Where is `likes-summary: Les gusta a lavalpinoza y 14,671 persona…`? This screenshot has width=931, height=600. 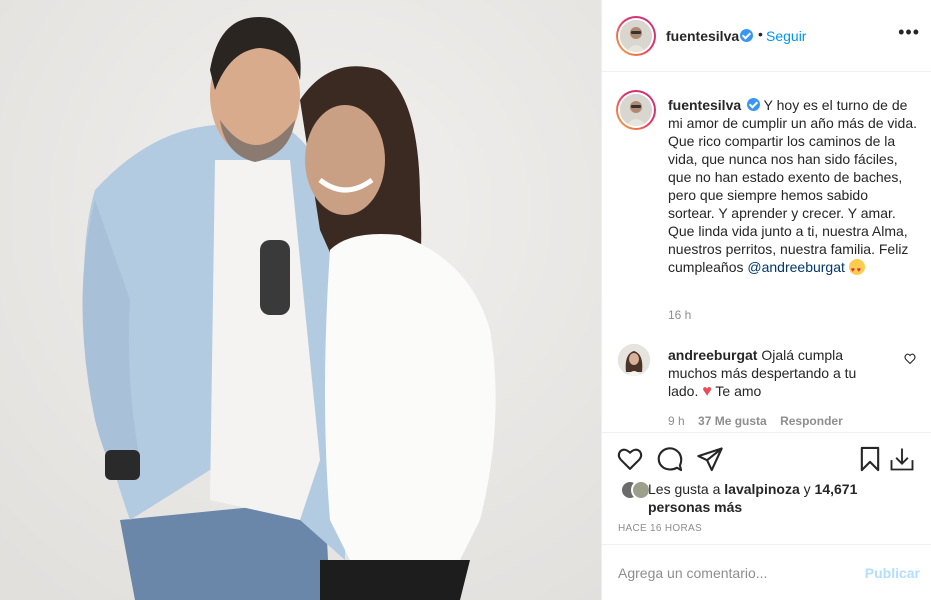 likes-summary: Les gusta a lavalpinoza y 14,671 persona… is located at coordinates (783, 498).